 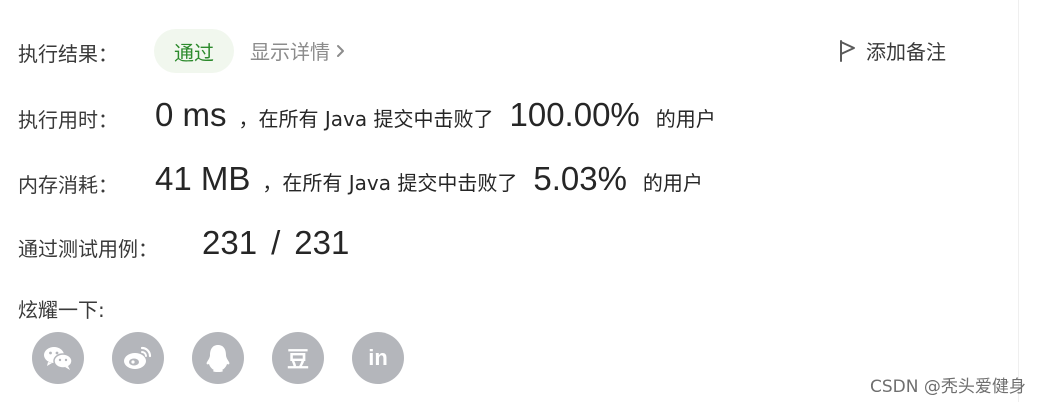 I want to click on testcases-passed: 231, so click(x=230, y=242).